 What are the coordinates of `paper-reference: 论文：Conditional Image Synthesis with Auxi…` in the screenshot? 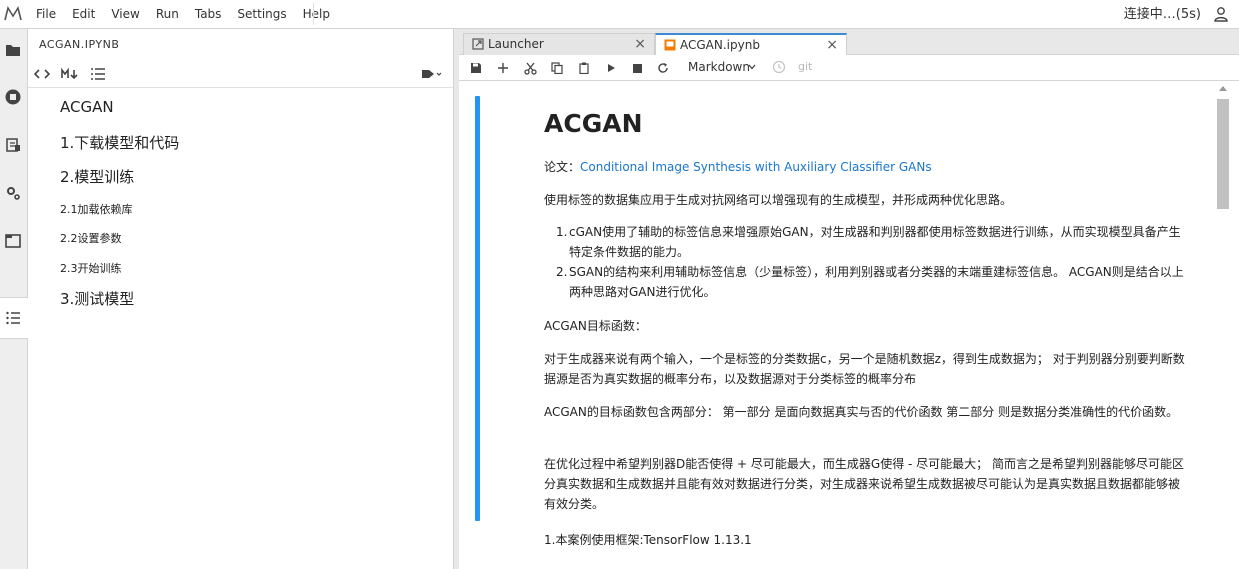 It's located at (866, 167).